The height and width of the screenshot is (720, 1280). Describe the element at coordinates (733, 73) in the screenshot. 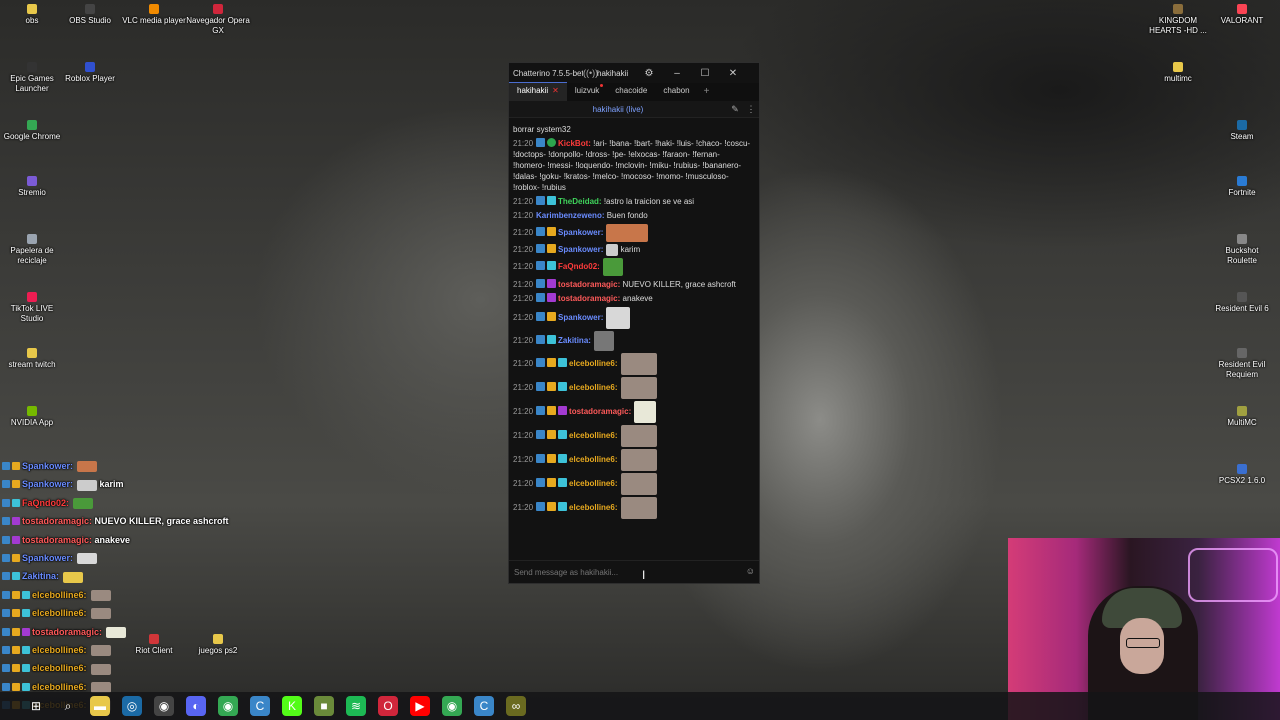

I see `close-button: ✕` at that location.